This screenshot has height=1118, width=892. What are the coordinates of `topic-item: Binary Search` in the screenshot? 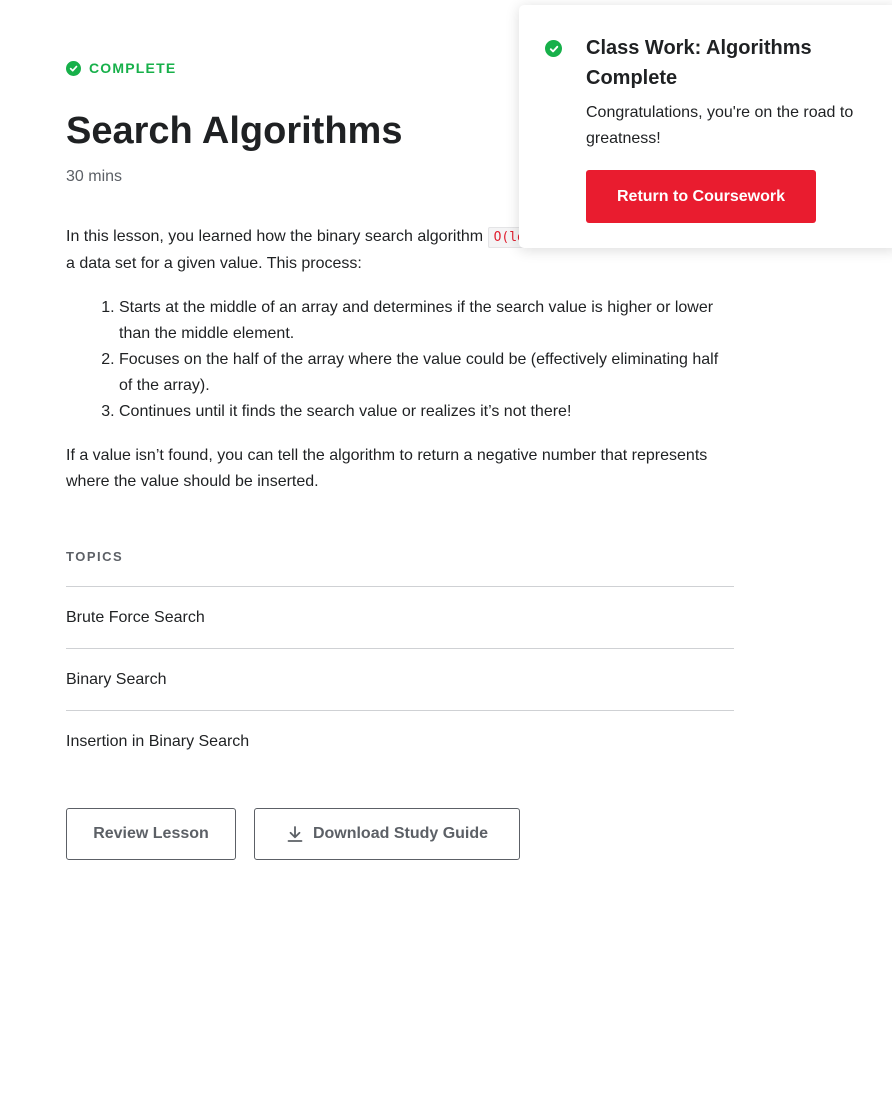 It's located at (400, 680).